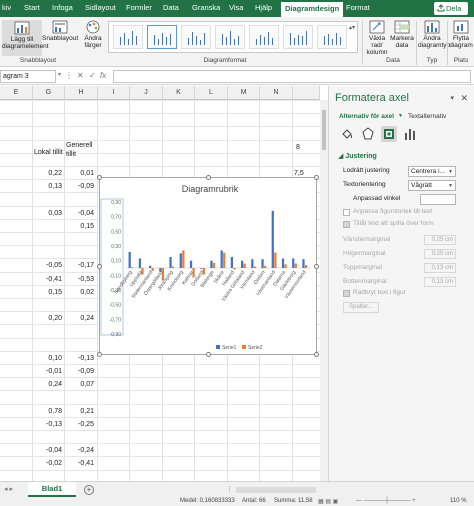 The width and height of the screenshot is (474, 506). I want to click on legend-swatch, so click(218, 347).